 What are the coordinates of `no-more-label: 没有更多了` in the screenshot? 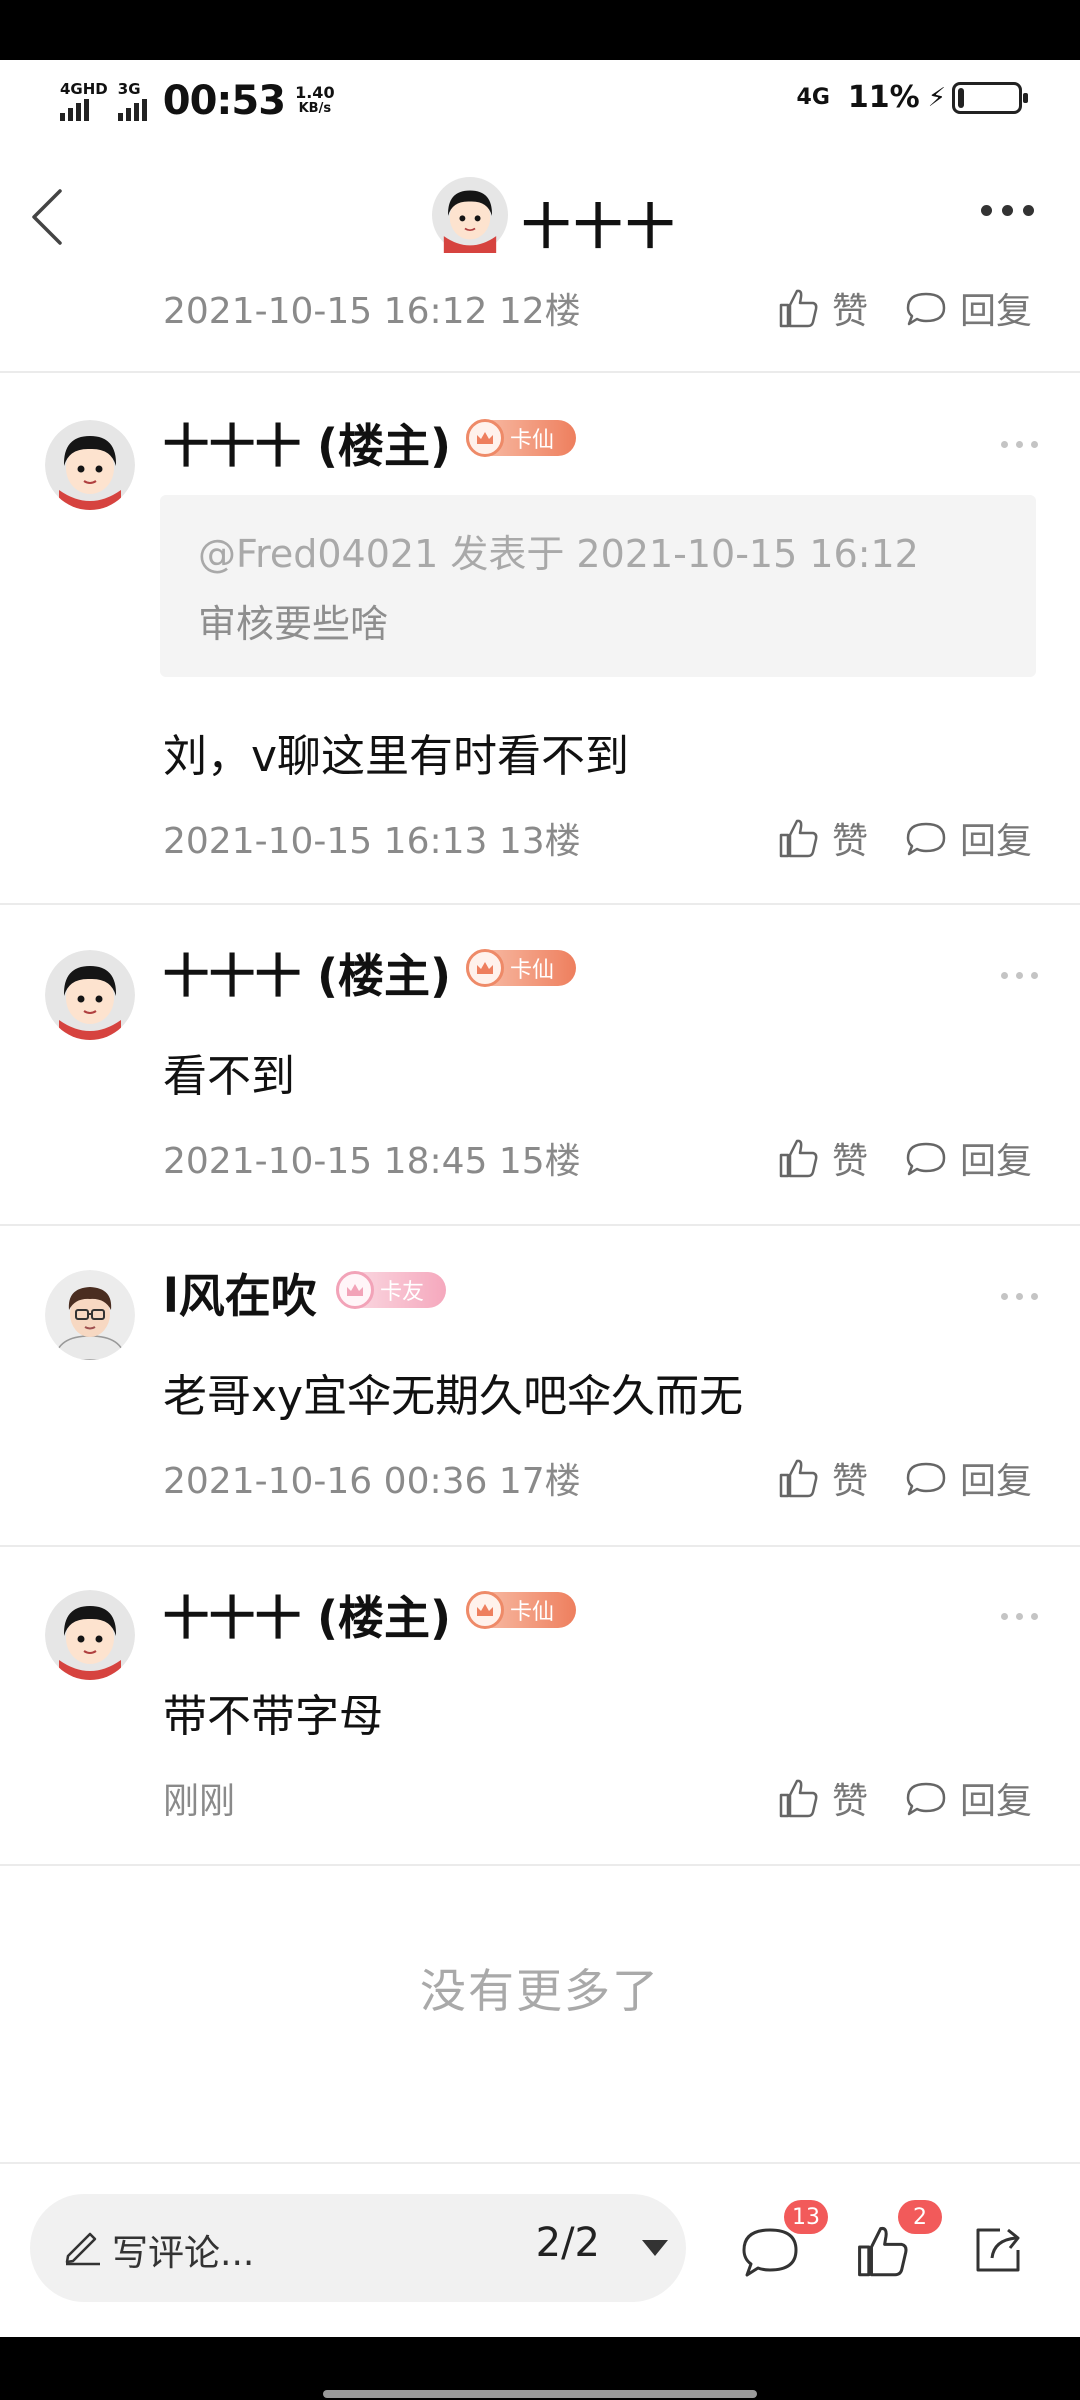 It's located at (540, 1991).